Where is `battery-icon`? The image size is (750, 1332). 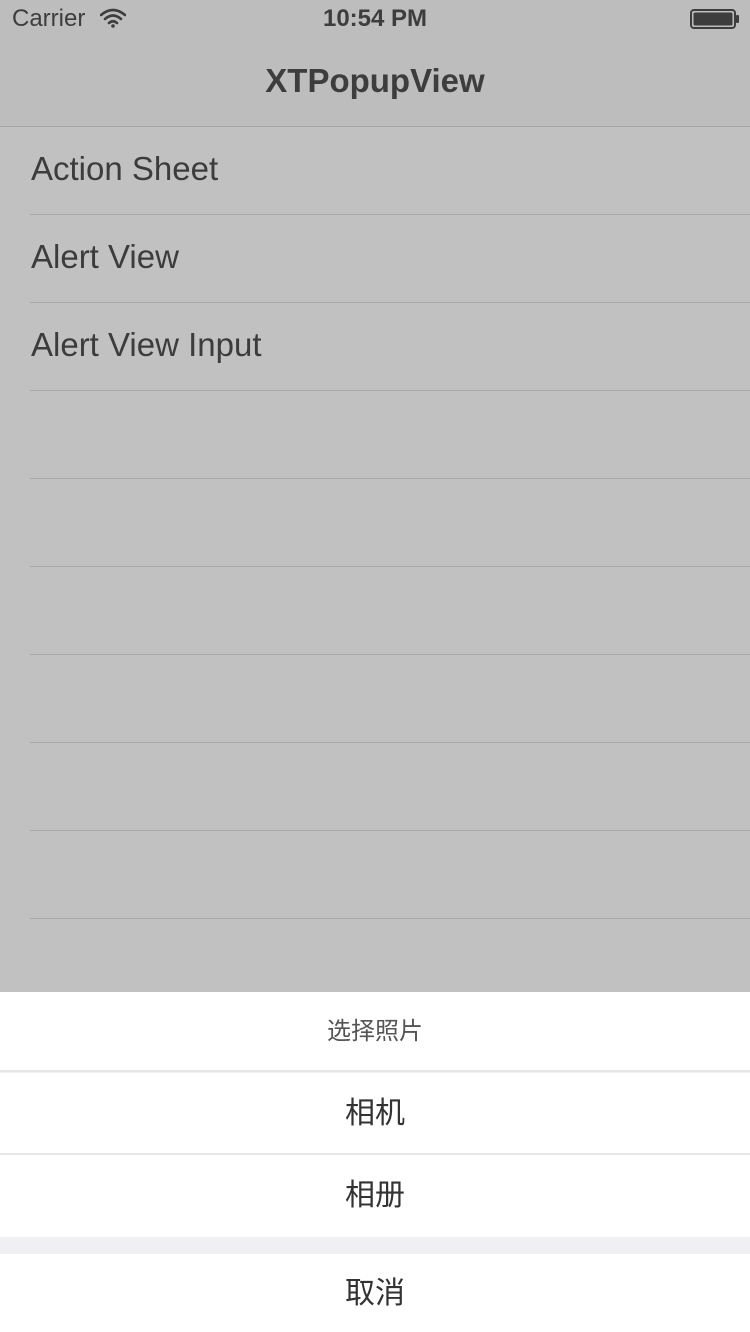 battery-icon is located at coordinates (714, 19).